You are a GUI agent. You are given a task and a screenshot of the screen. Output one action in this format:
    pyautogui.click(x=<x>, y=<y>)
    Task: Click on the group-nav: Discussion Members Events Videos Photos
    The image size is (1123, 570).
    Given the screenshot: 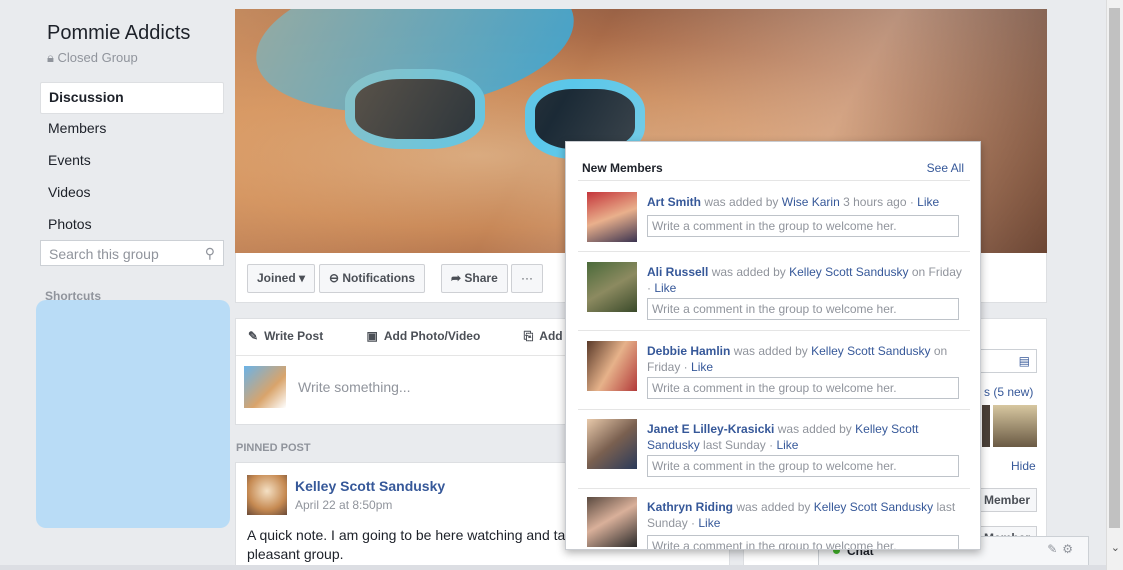 What is the action you would take?
    pyautogui.click(x=132, y=162)
    